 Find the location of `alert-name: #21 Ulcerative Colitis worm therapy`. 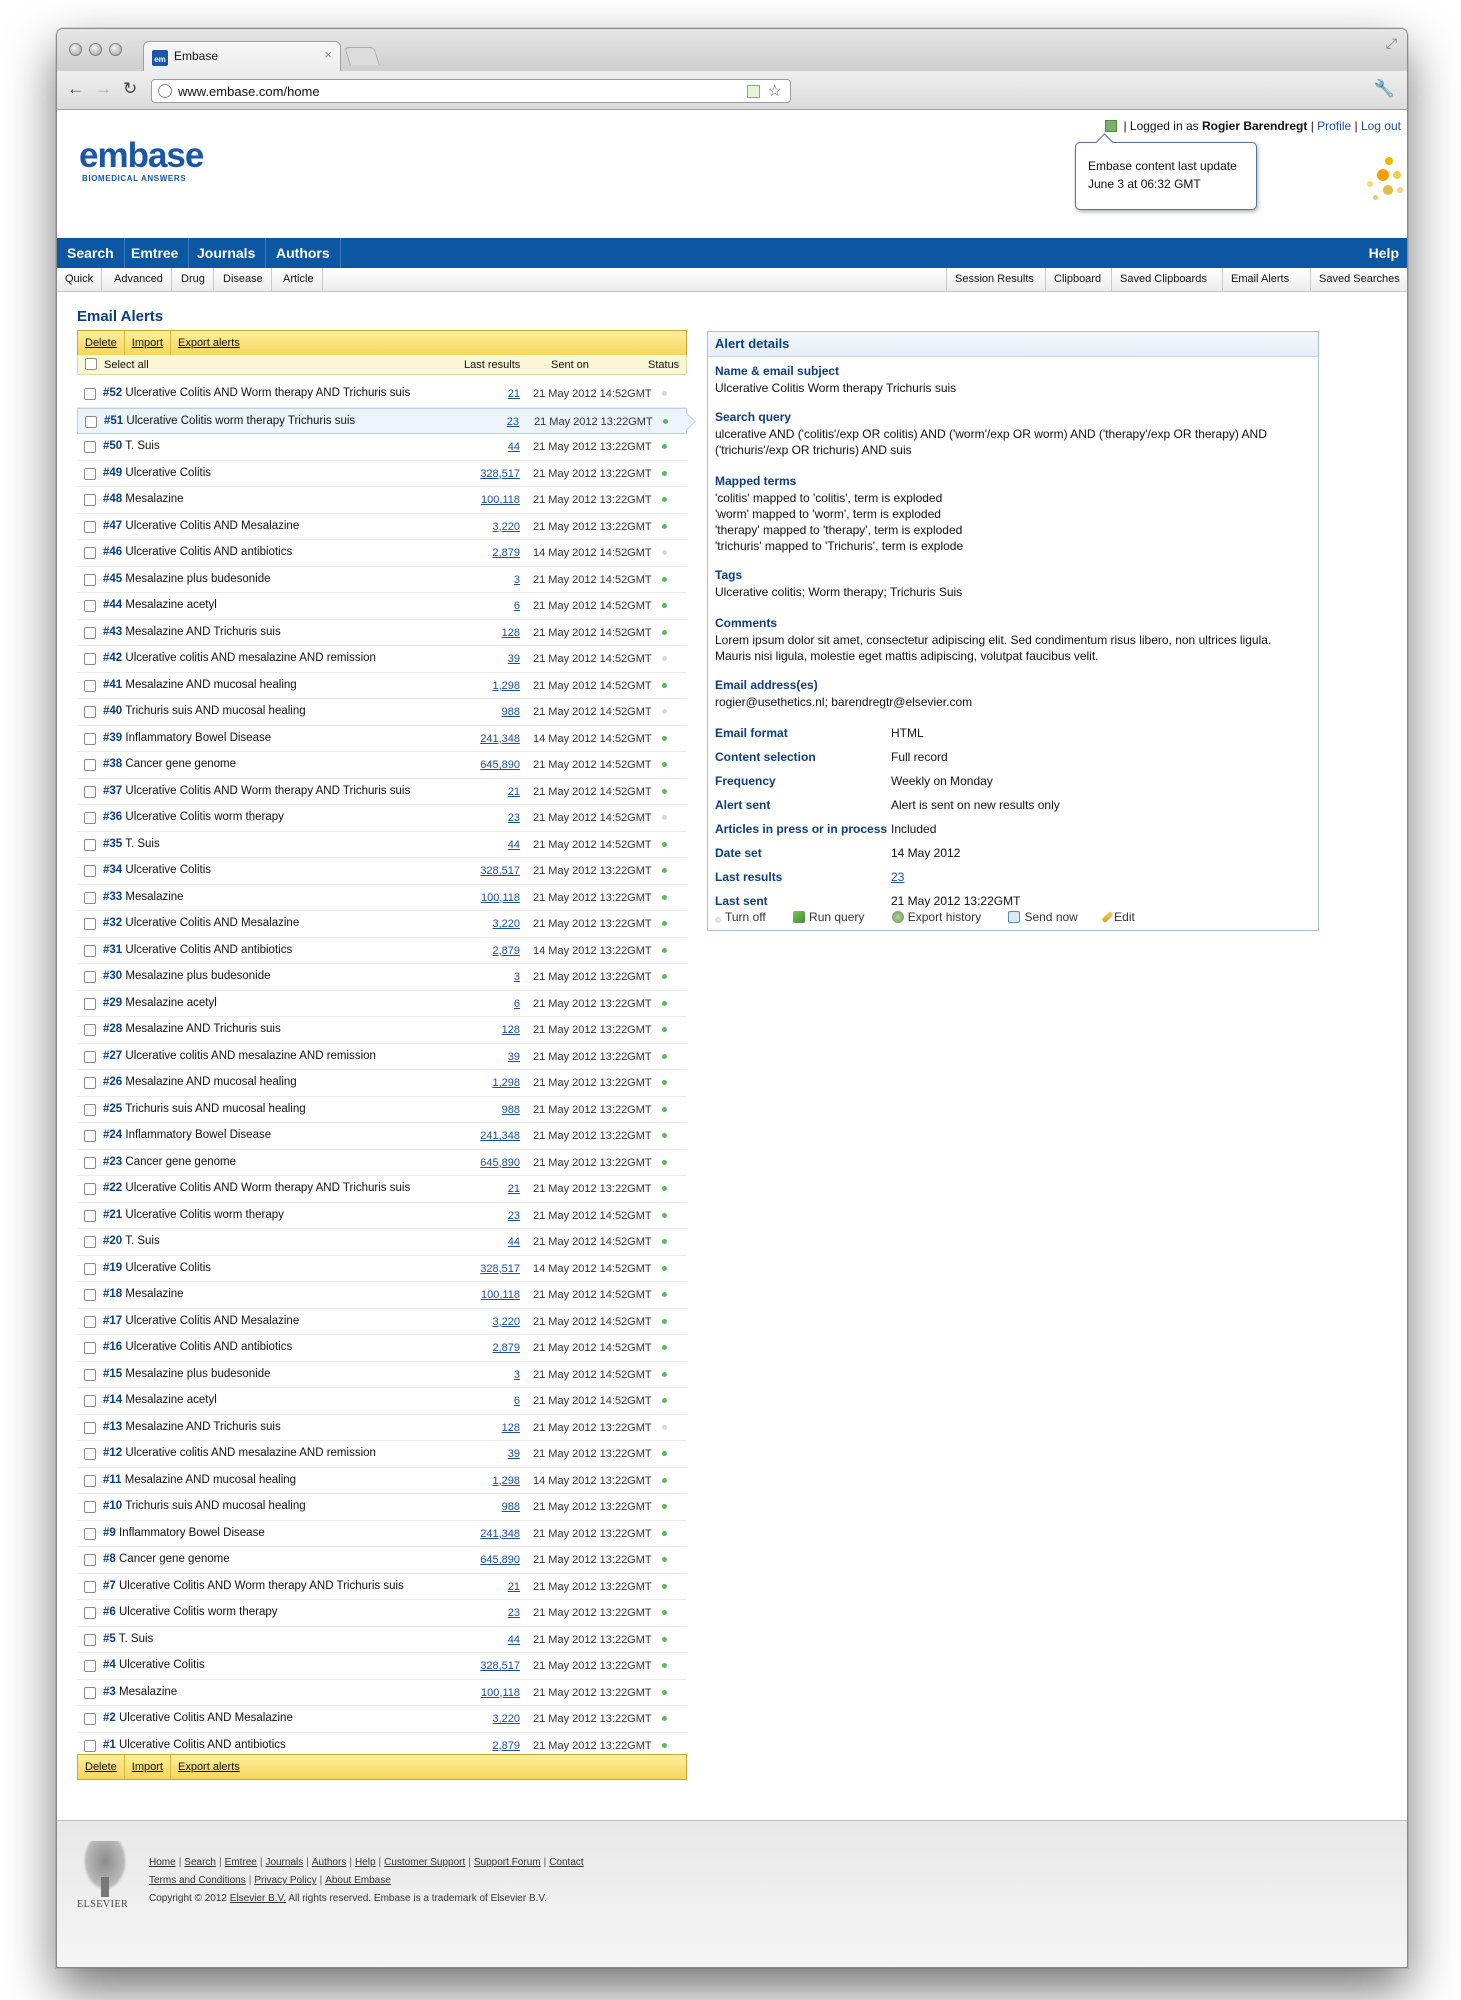

alert-name: #21 Ulcerative Colitis worm therapy is located at coordinates (193, 1215).